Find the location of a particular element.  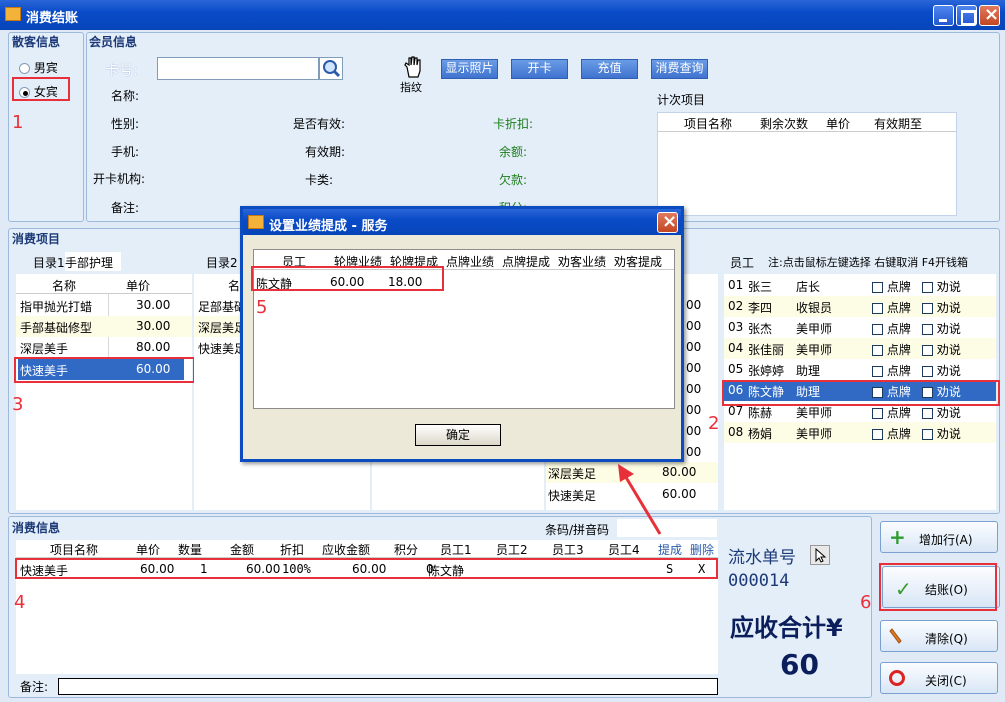

col-header: 项目名称 is located at coordinates (74, 550).